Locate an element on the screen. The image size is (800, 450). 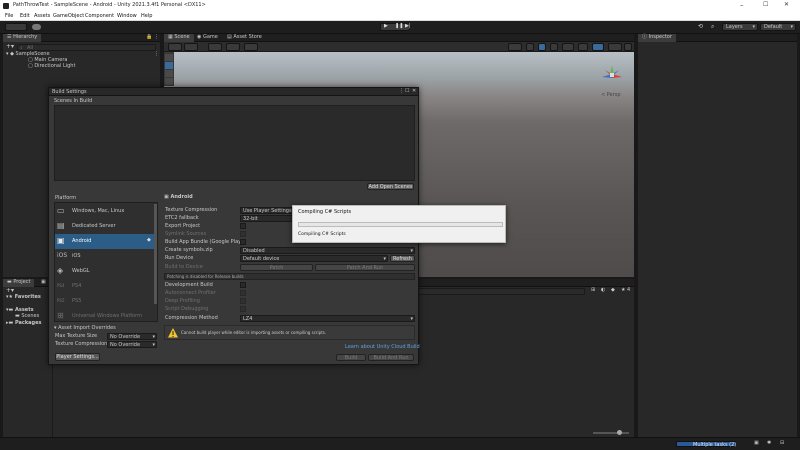
task-progress-bar: Multiple tasks (2) is located at coordinates (706, 444).